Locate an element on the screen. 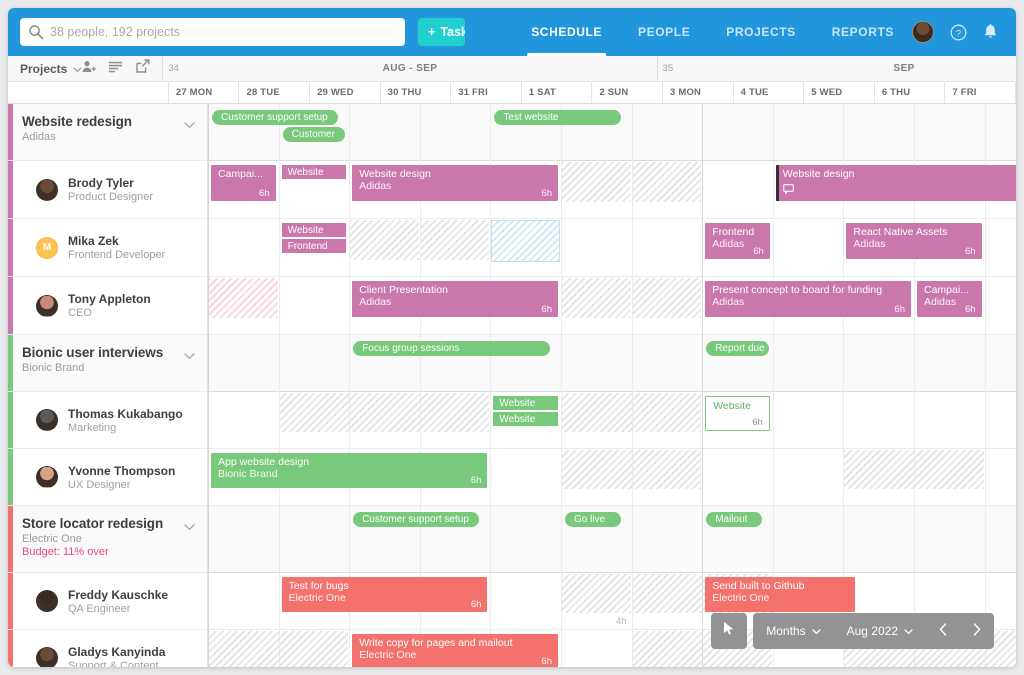  day-header-cell: 2 SUN is located at coordinates (628, 92).